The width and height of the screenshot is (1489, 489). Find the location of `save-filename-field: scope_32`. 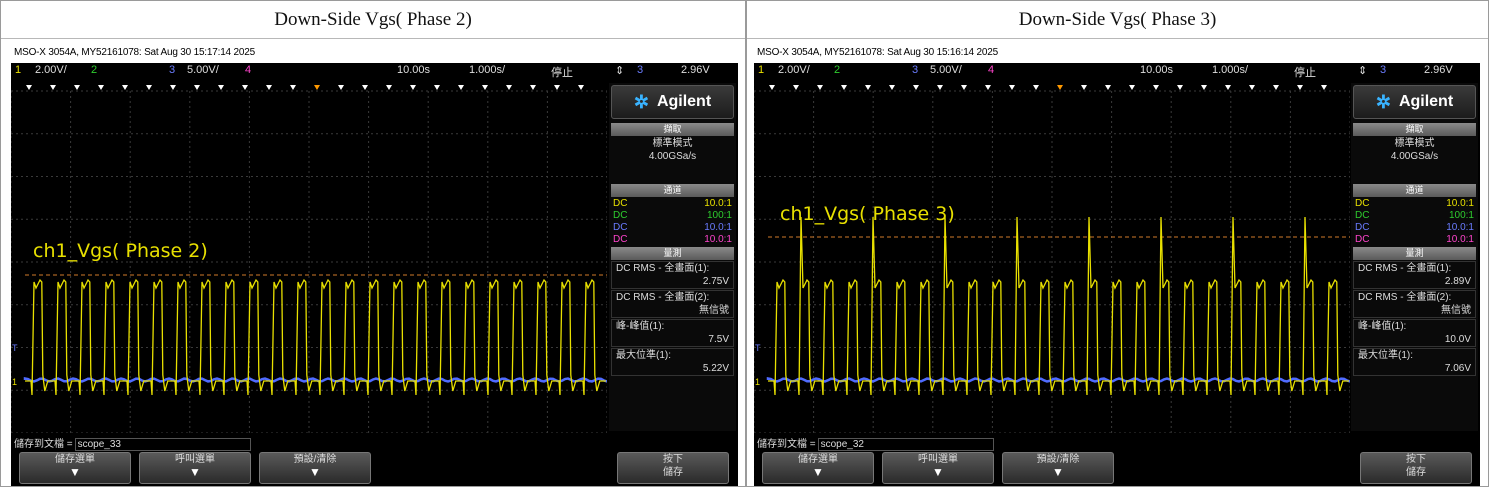

save-filename-field: scope_32 is located at coordinates (905, 444).